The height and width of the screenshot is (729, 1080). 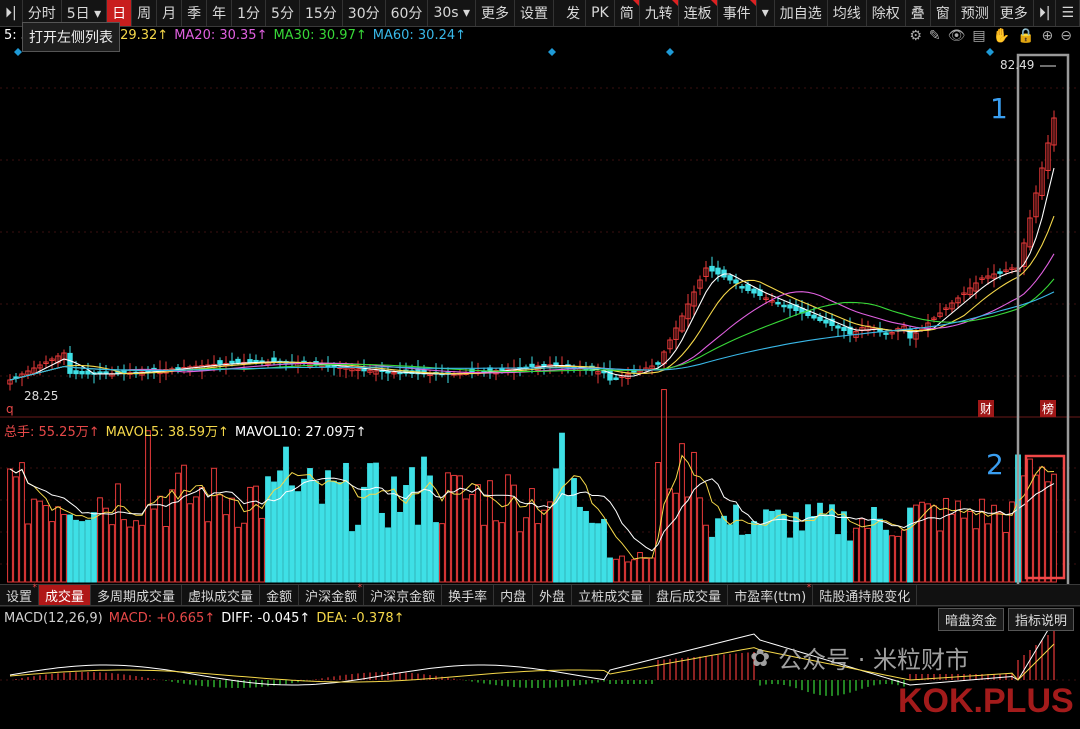 What do you see at coordinates (403, 595) in the screenshot?
I see `indicator-tab-6: 沪深京金额` at bounding box center [403, 595].